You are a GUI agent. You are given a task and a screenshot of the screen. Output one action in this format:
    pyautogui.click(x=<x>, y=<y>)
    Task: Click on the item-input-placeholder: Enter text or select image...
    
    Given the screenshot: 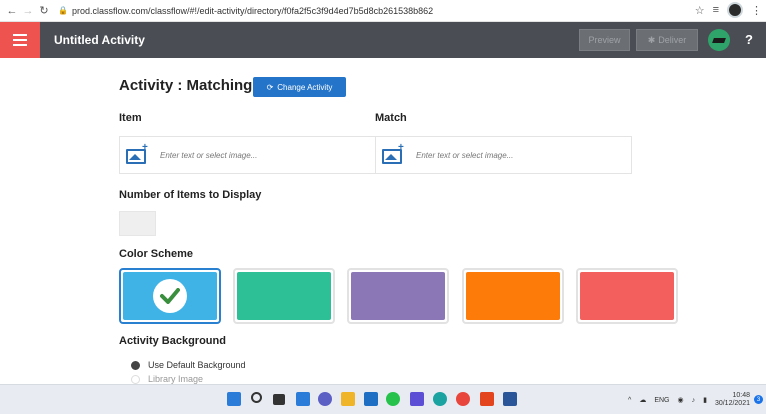 What is the action you would take?
    pyautogui.click(x=208, y=155)
    